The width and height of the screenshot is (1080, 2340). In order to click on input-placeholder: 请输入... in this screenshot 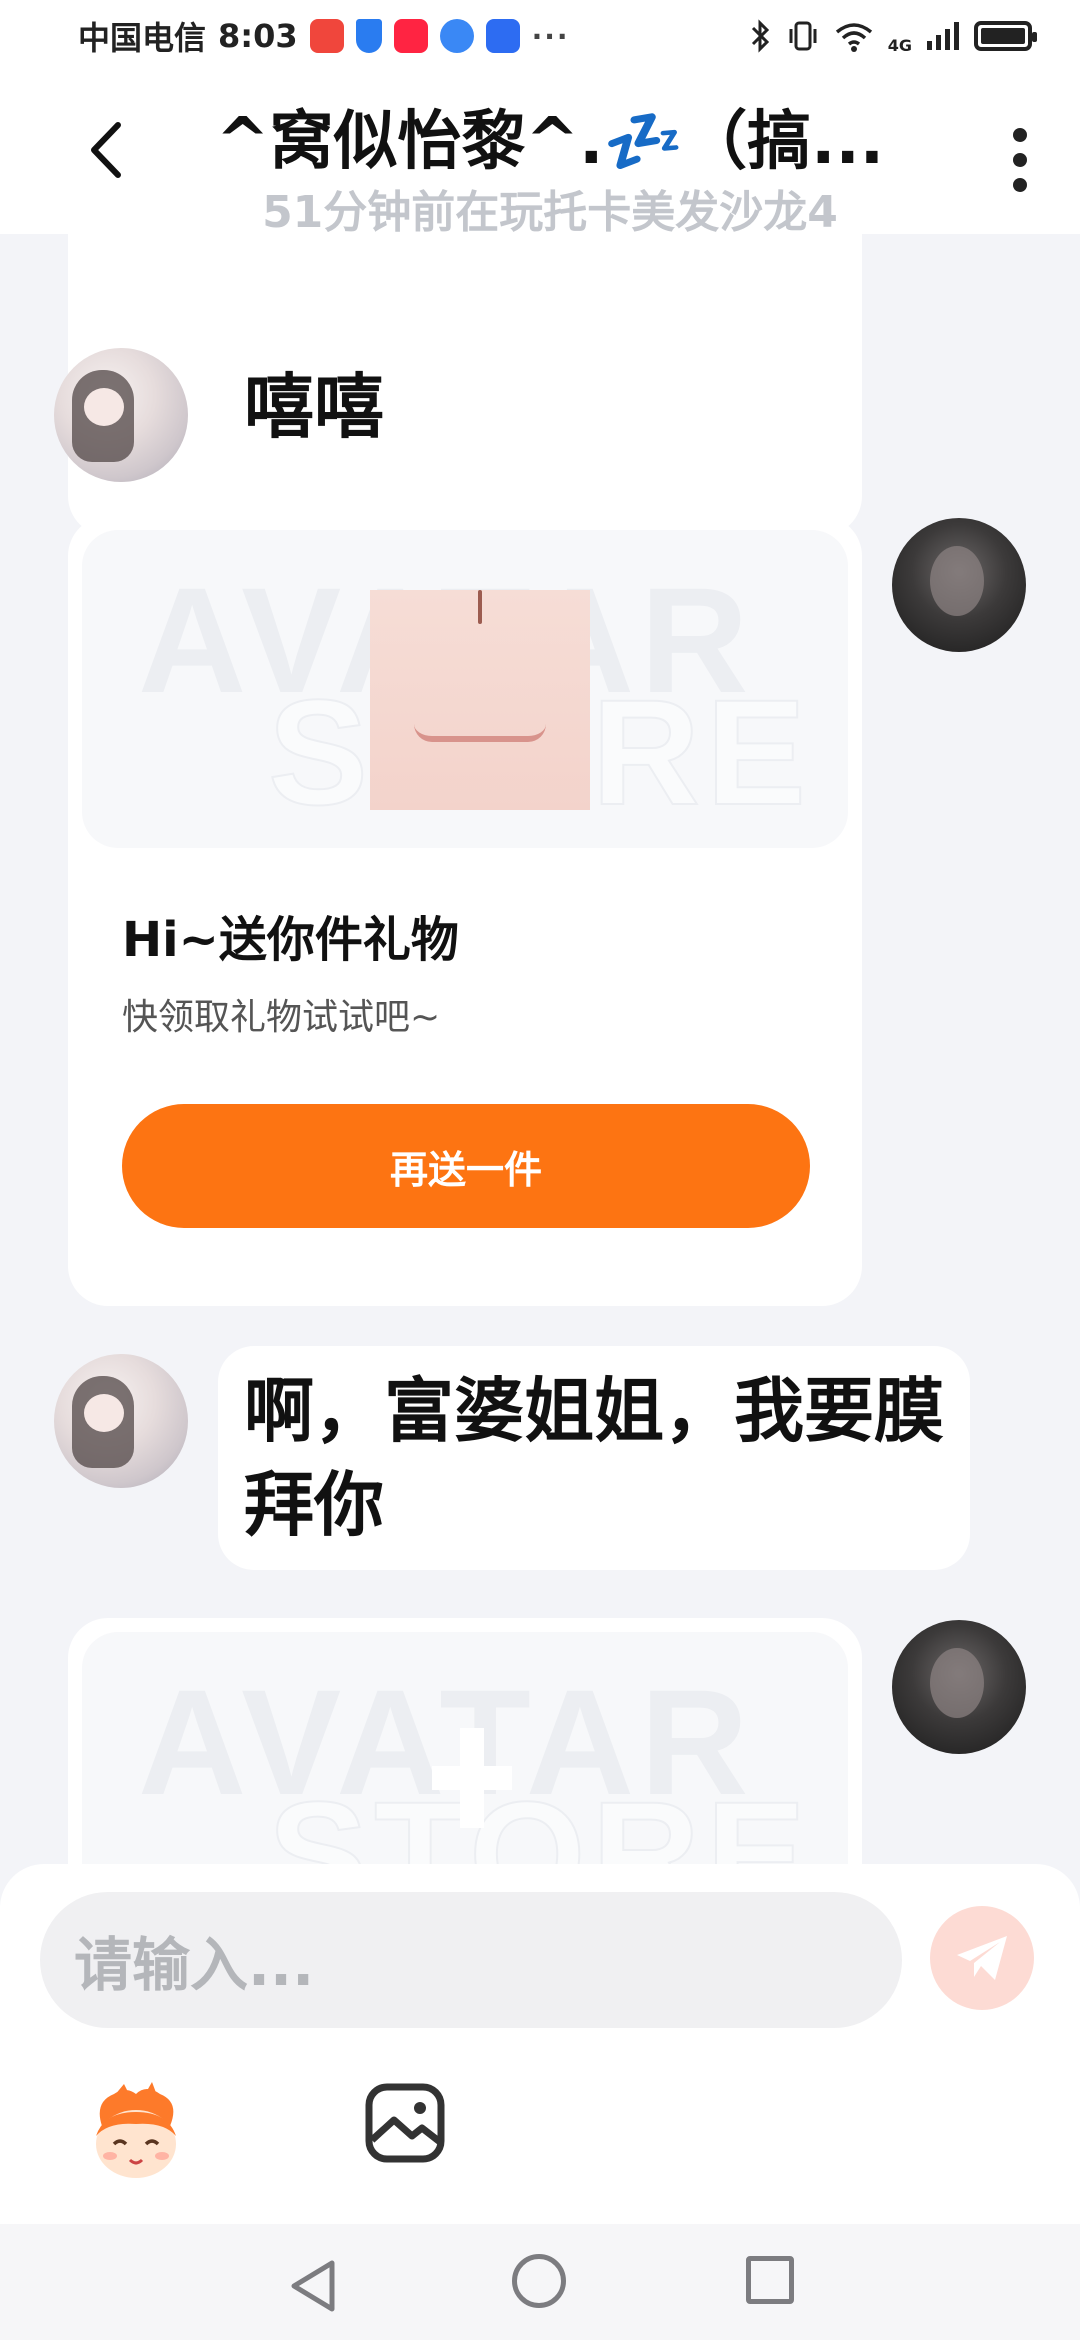, I will do `click(194, 1965)`.